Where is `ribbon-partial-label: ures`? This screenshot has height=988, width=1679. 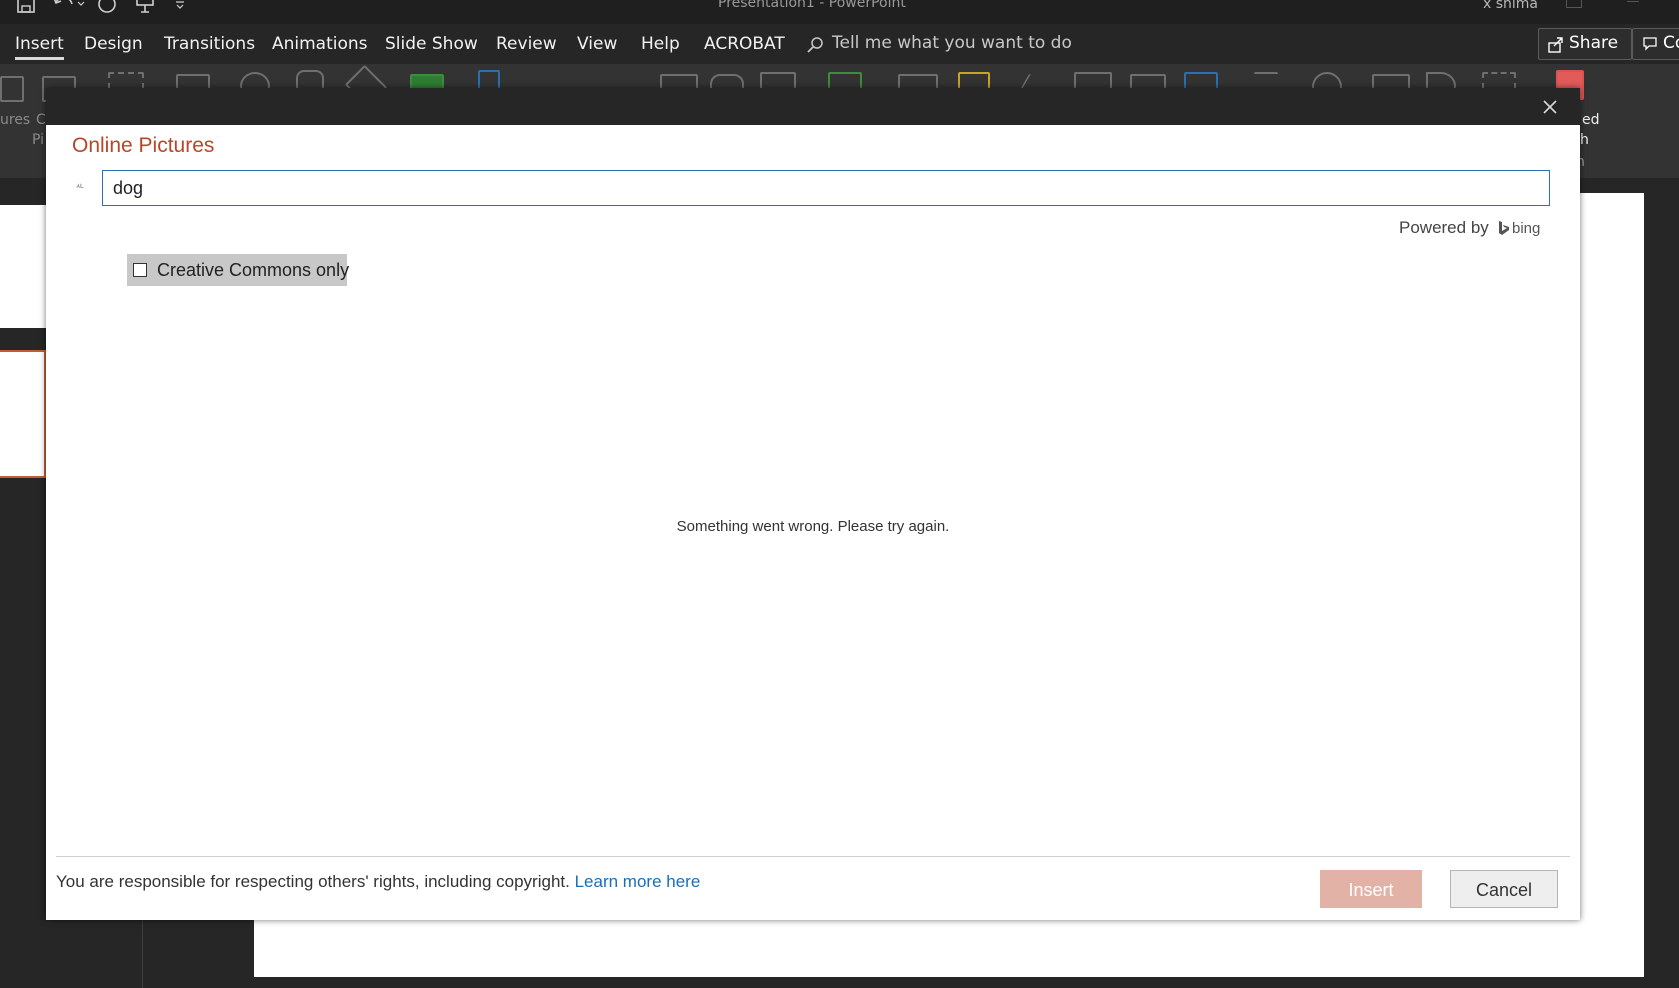 ribbon-partial-label: ures is located at coordinates (15, 120).